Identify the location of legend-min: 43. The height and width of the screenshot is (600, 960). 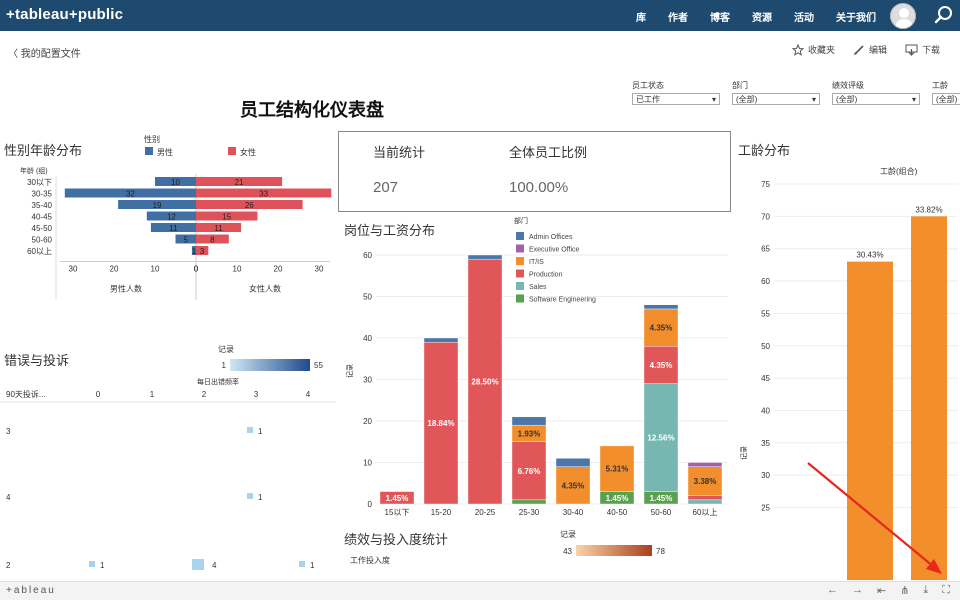
(567, 551).